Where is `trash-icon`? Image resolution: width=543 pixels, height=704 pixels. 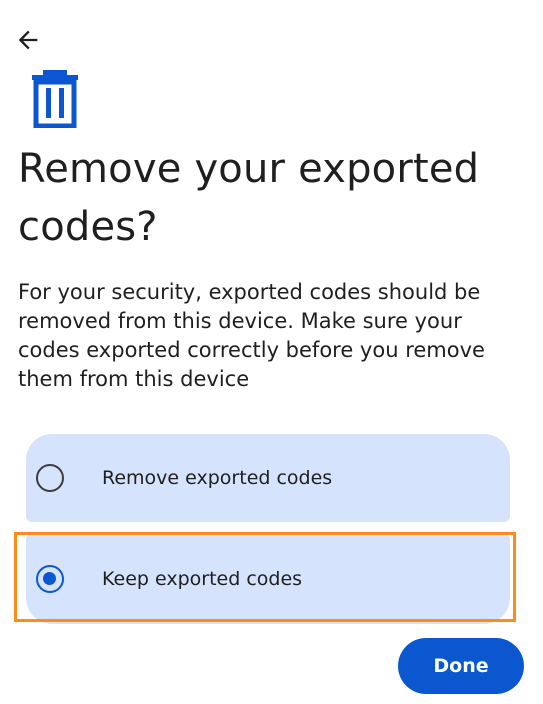
trash-icon is located at coordinates (55, 99).